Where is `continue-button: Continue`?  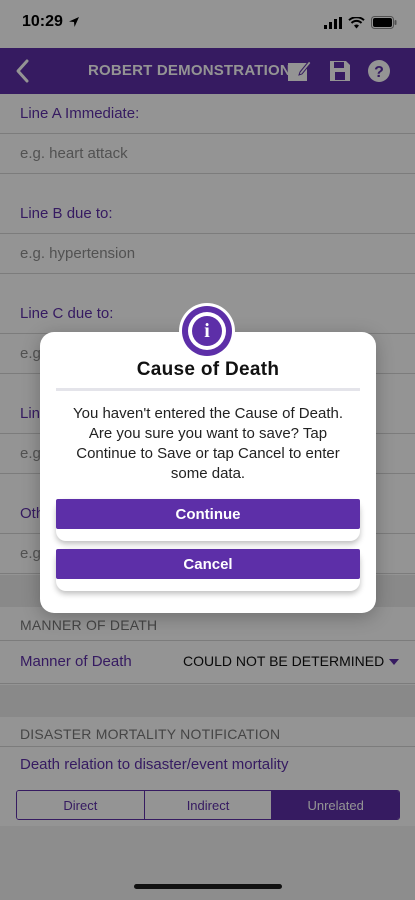 continue-button: Continue is located at coordinates (208, 514).